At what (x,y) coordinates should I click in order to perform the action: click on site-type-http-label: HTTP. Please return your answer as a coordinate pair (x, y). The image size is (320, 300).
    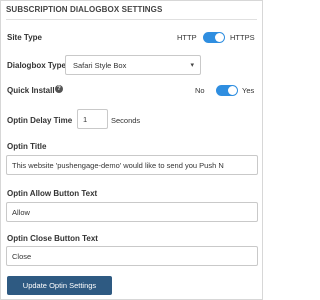
    Looking at the image, I should click on (187, 37).